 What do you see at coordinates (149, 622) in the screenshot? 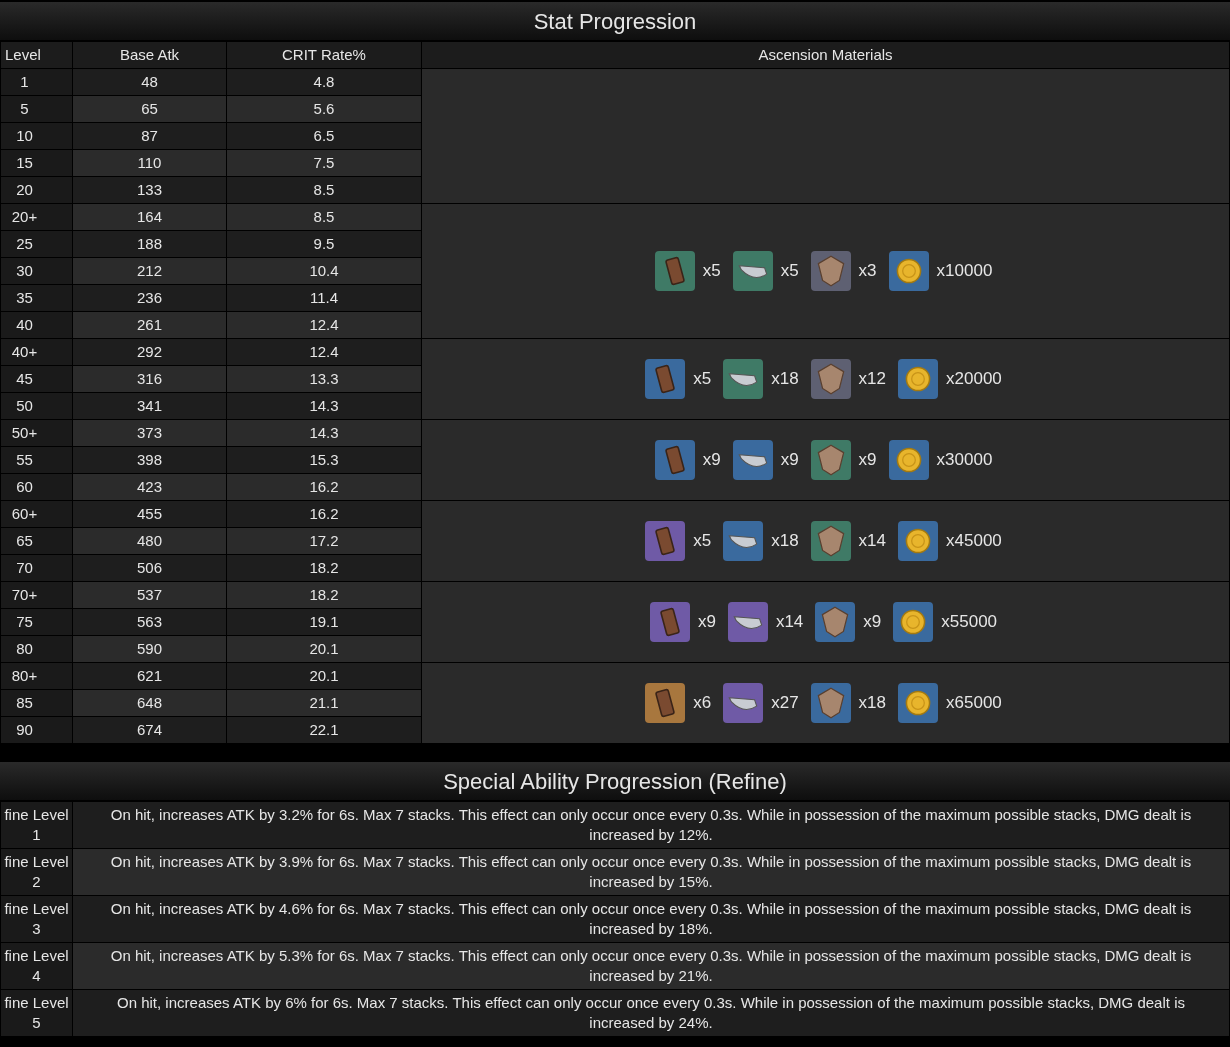
I see `table-cell: 563` at bounding box center [149, 622].